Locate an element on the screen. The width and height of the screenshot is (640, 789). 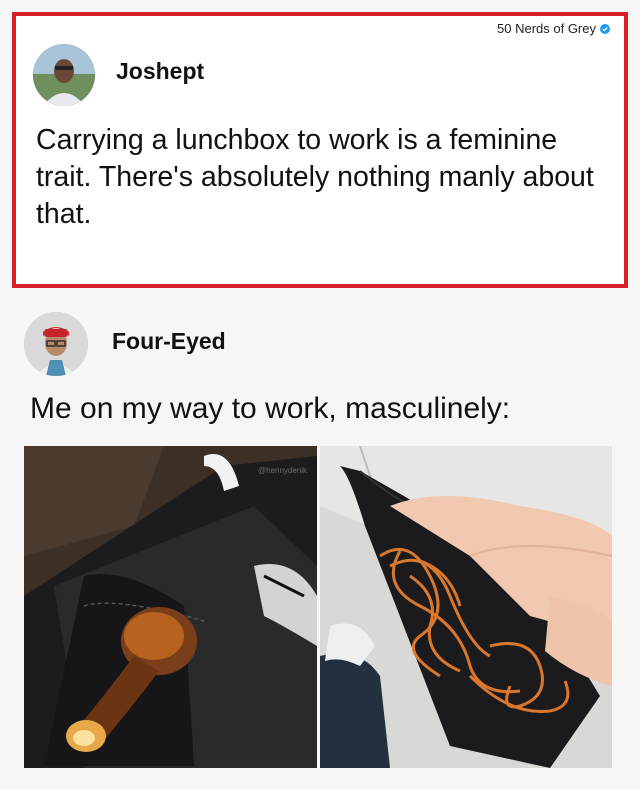
source-watermark: 50 Nerds of Grey is located at coordinates (553, 28).